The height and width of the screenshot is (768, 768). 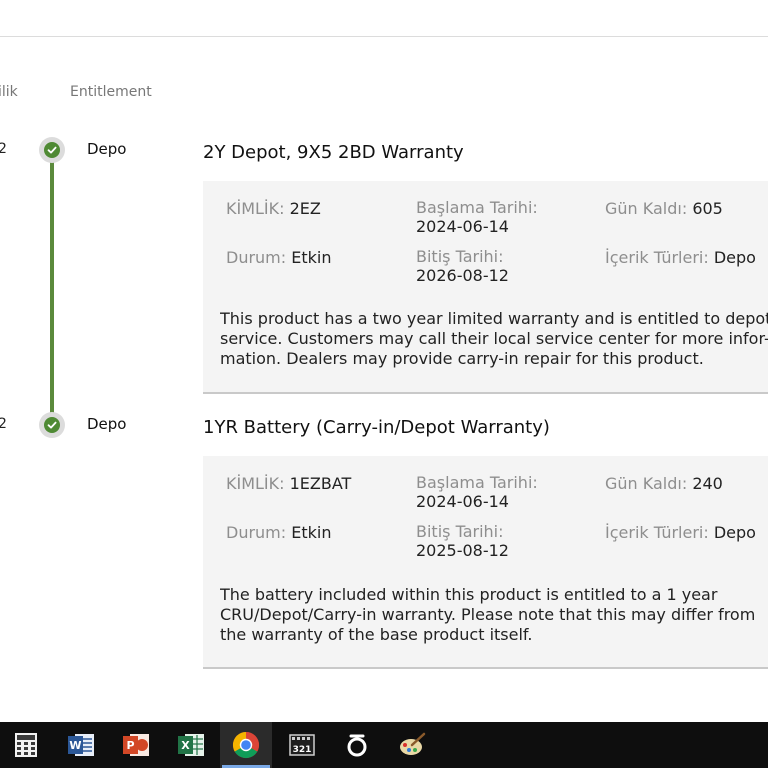 I want to click on row-1-date-fragment: 2, so click(x=3, y=149).